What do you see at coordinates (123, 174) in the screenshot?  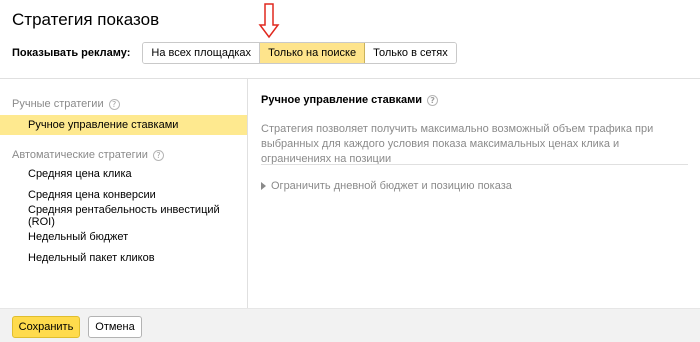 I see `strategy-avg-cpc: Средняя цена клика` at bounding box center [123, 174].